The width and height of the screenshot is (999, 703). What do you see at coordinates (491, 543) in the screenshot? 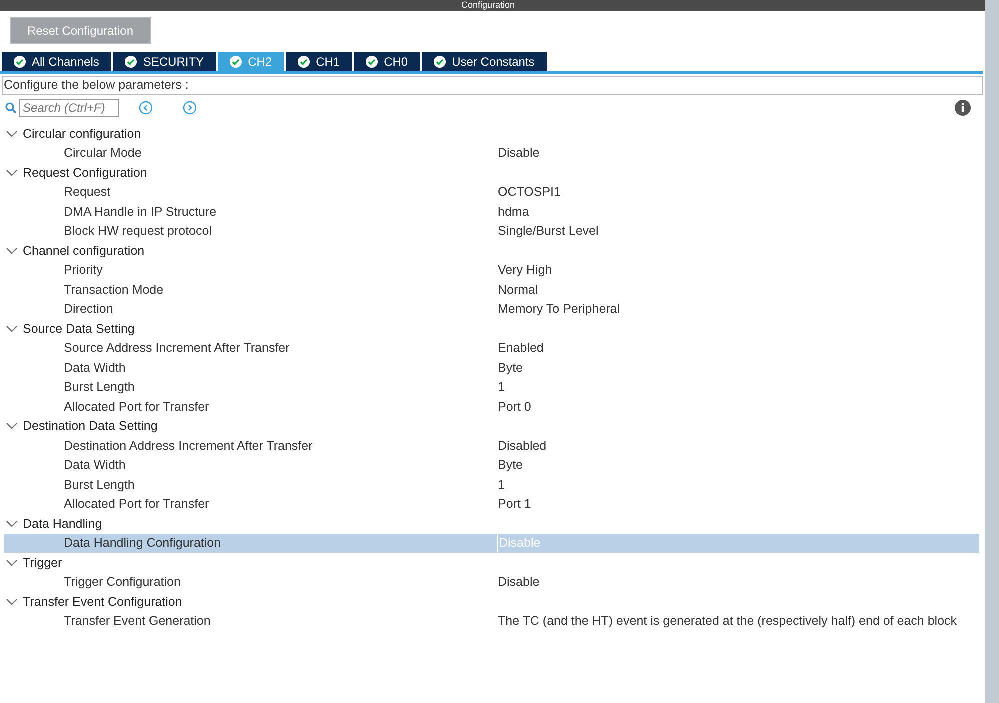
I see `parameter-row: Data Handling Configuration Disable` at bounding box center [491, 543].